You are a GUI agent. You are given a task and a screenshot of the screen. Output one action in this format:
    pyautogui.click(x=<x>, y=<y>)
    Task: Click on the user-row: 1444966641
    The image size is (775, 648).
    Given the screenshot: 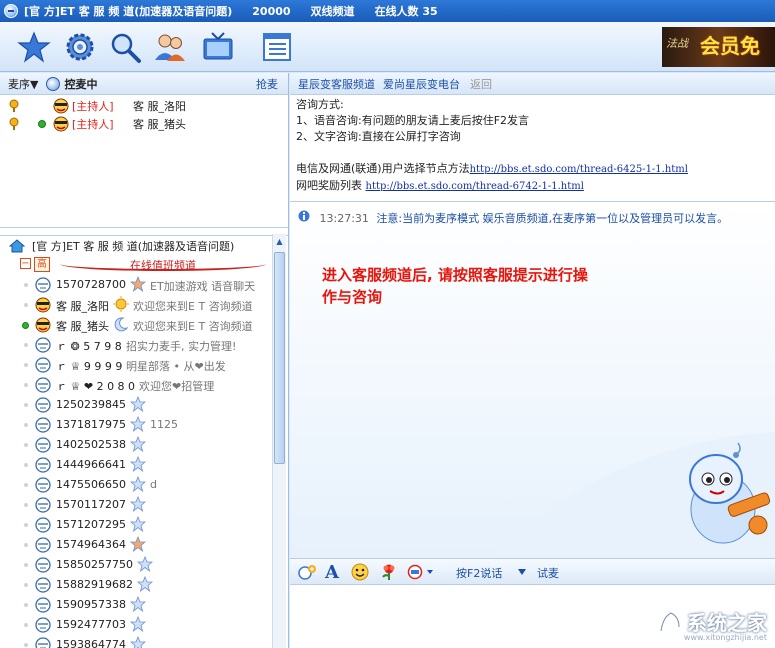 What is the action you would take?
    pyautogui.click(x=136, y=465)
    